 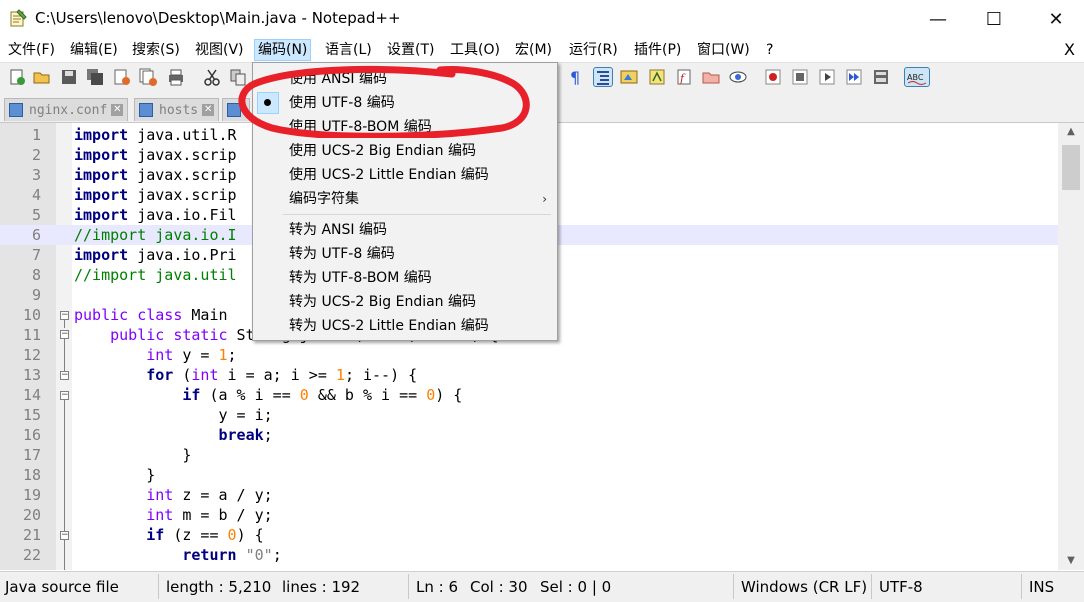 I want to click on code-text: //import java.util, so click(x=155, y=275).